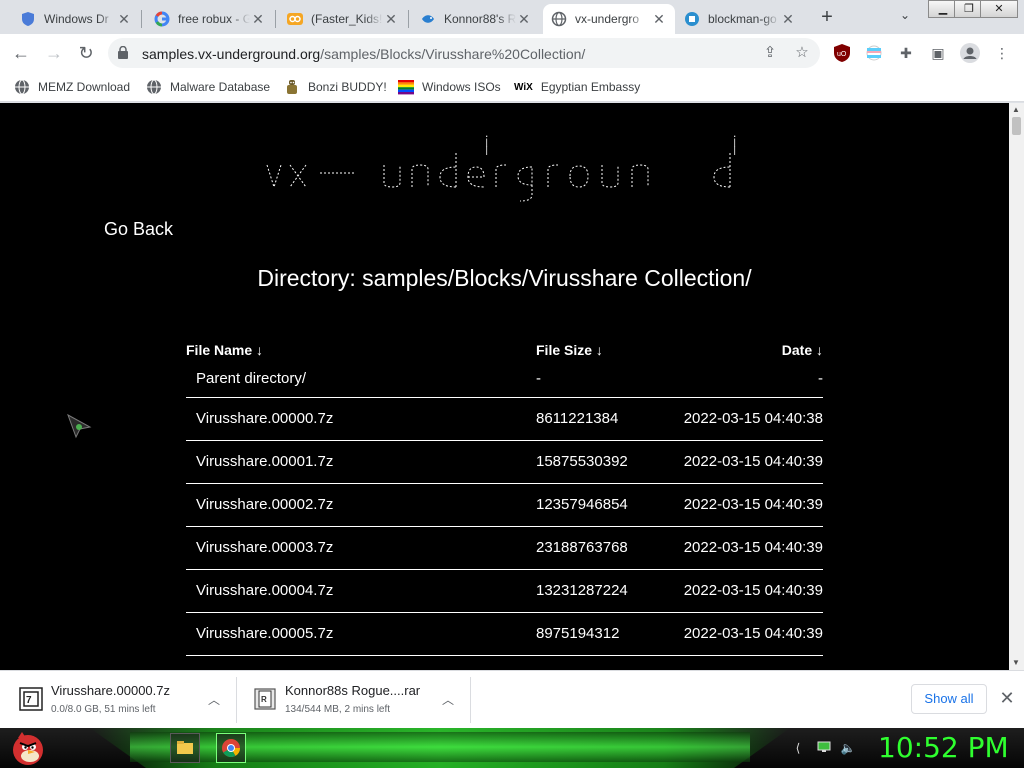 The image size is (1024, 768). I want to click on column-header-file-size: File Size ↓, so click(599, 350).